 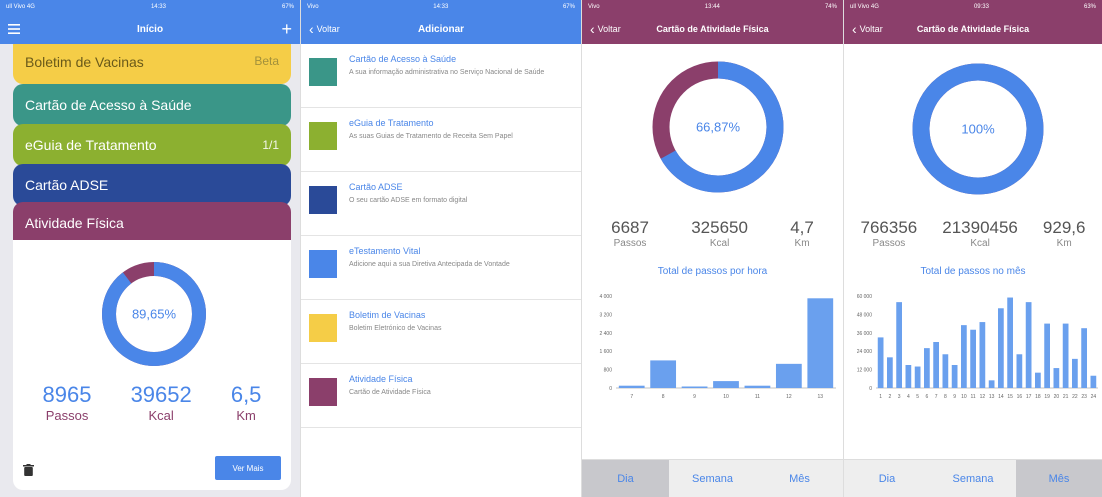 I want to click on add-button: +, so click(x=286, y=29).